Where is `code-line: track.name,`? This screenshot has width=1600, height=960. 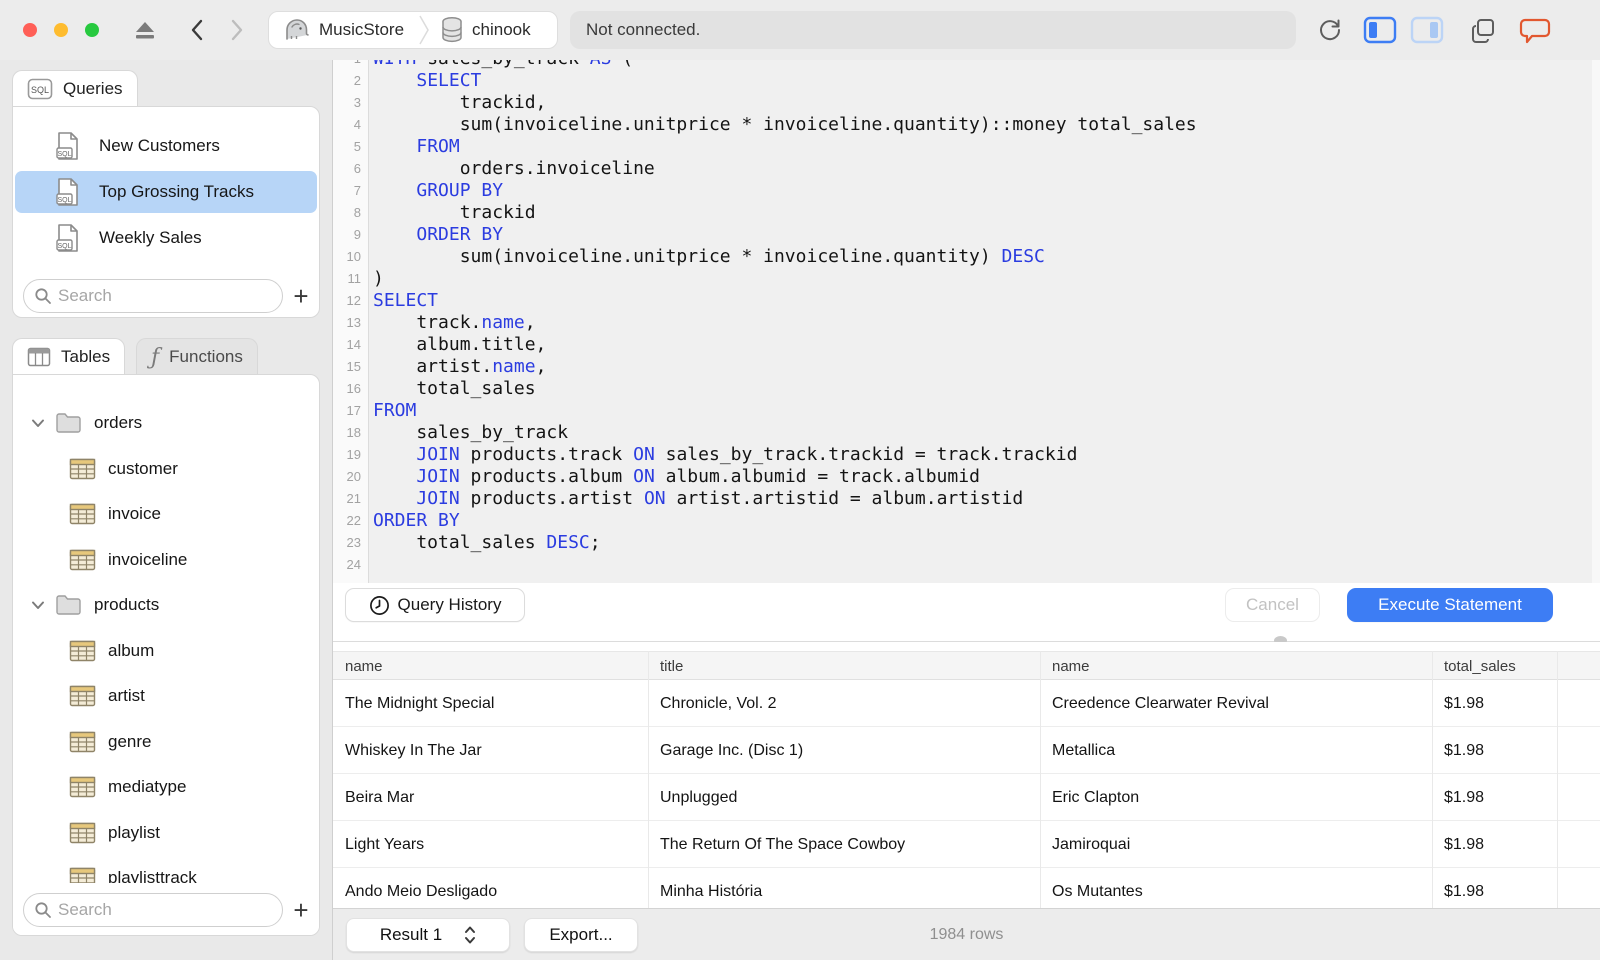
code-line: track.name, is located at coordinates (986, 323).